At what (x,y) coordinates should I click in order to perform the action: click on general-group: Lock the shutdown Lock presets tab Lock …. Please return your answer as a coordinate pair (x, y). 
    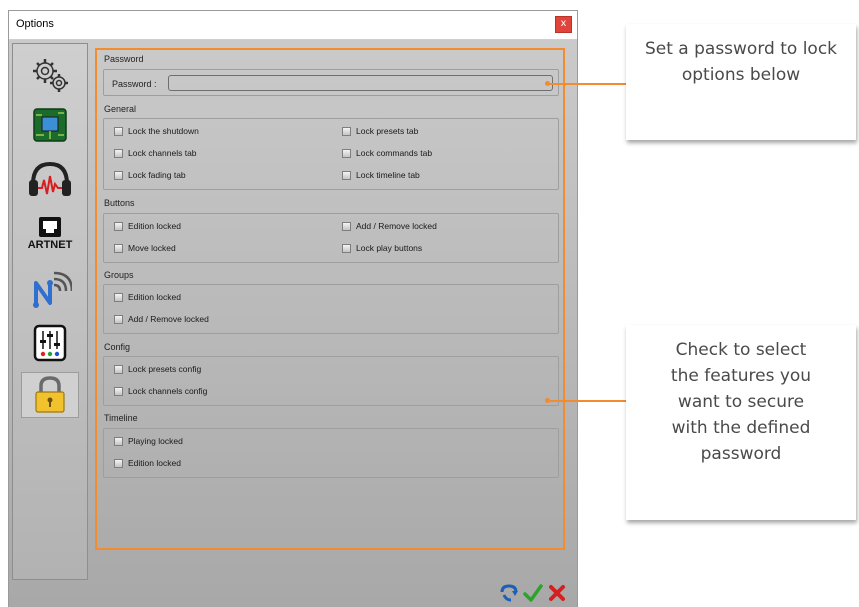
    Looking at the image, I should click on (331, 154).